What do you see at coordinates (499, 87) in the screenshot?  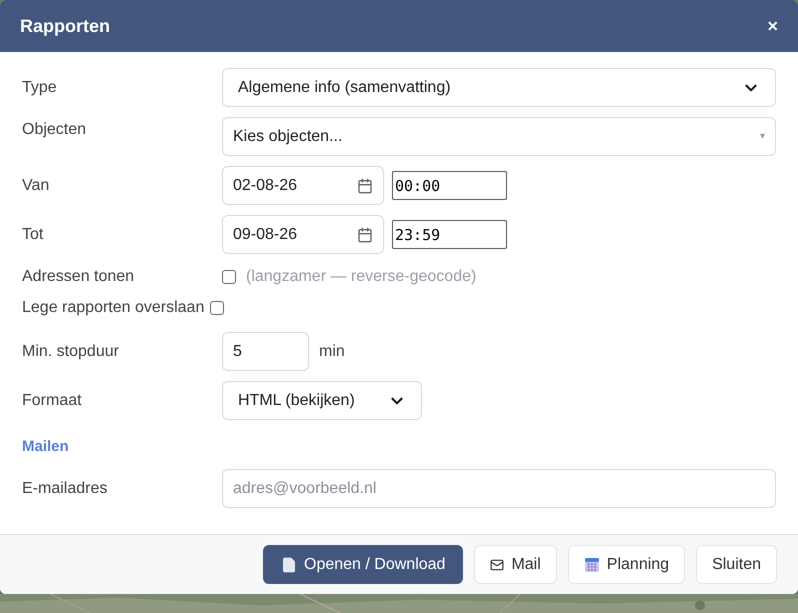 I see `dropdown: Algemene info (samenvatting)` at bounding box center [499, 87].